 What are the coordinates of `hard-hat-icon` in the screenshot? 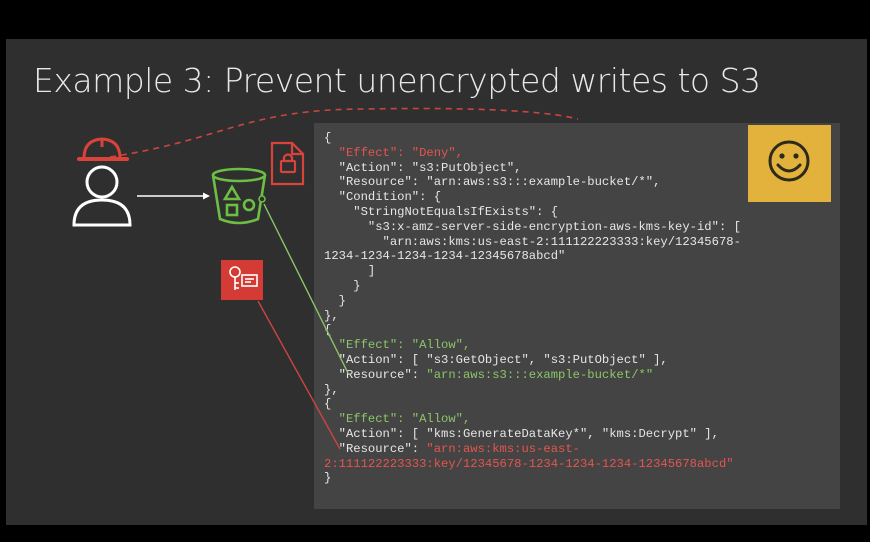 It's located at (103, 149).